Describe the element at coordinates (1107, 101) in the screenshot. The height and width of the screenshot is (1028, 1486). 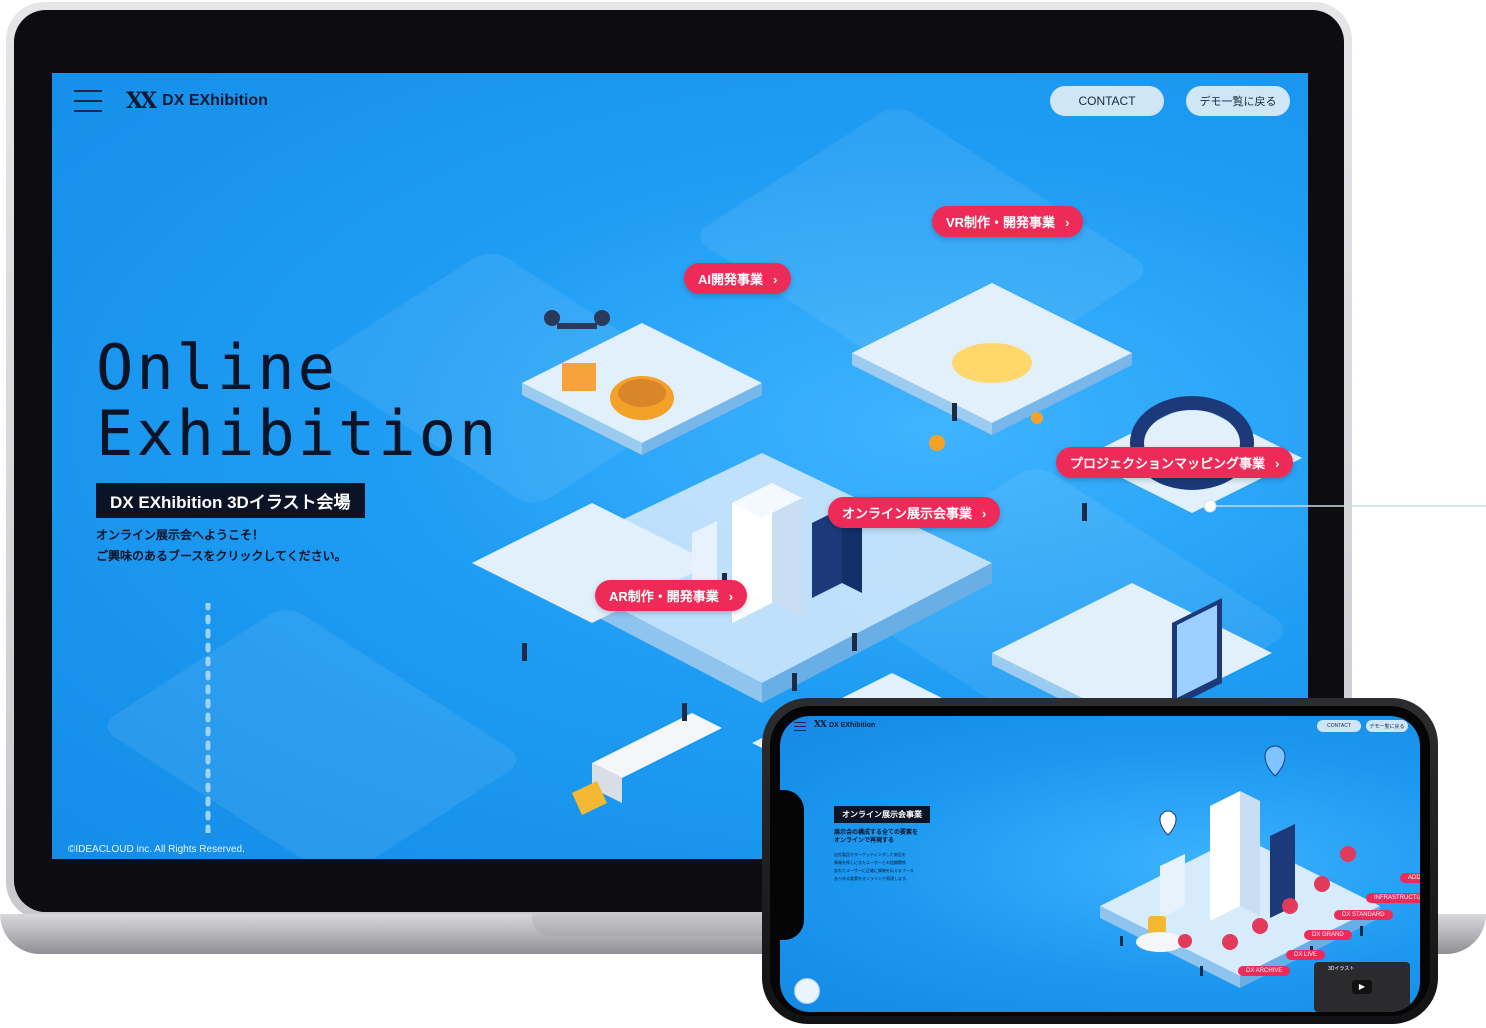
I see `contact-button: CONTACT` at that location.